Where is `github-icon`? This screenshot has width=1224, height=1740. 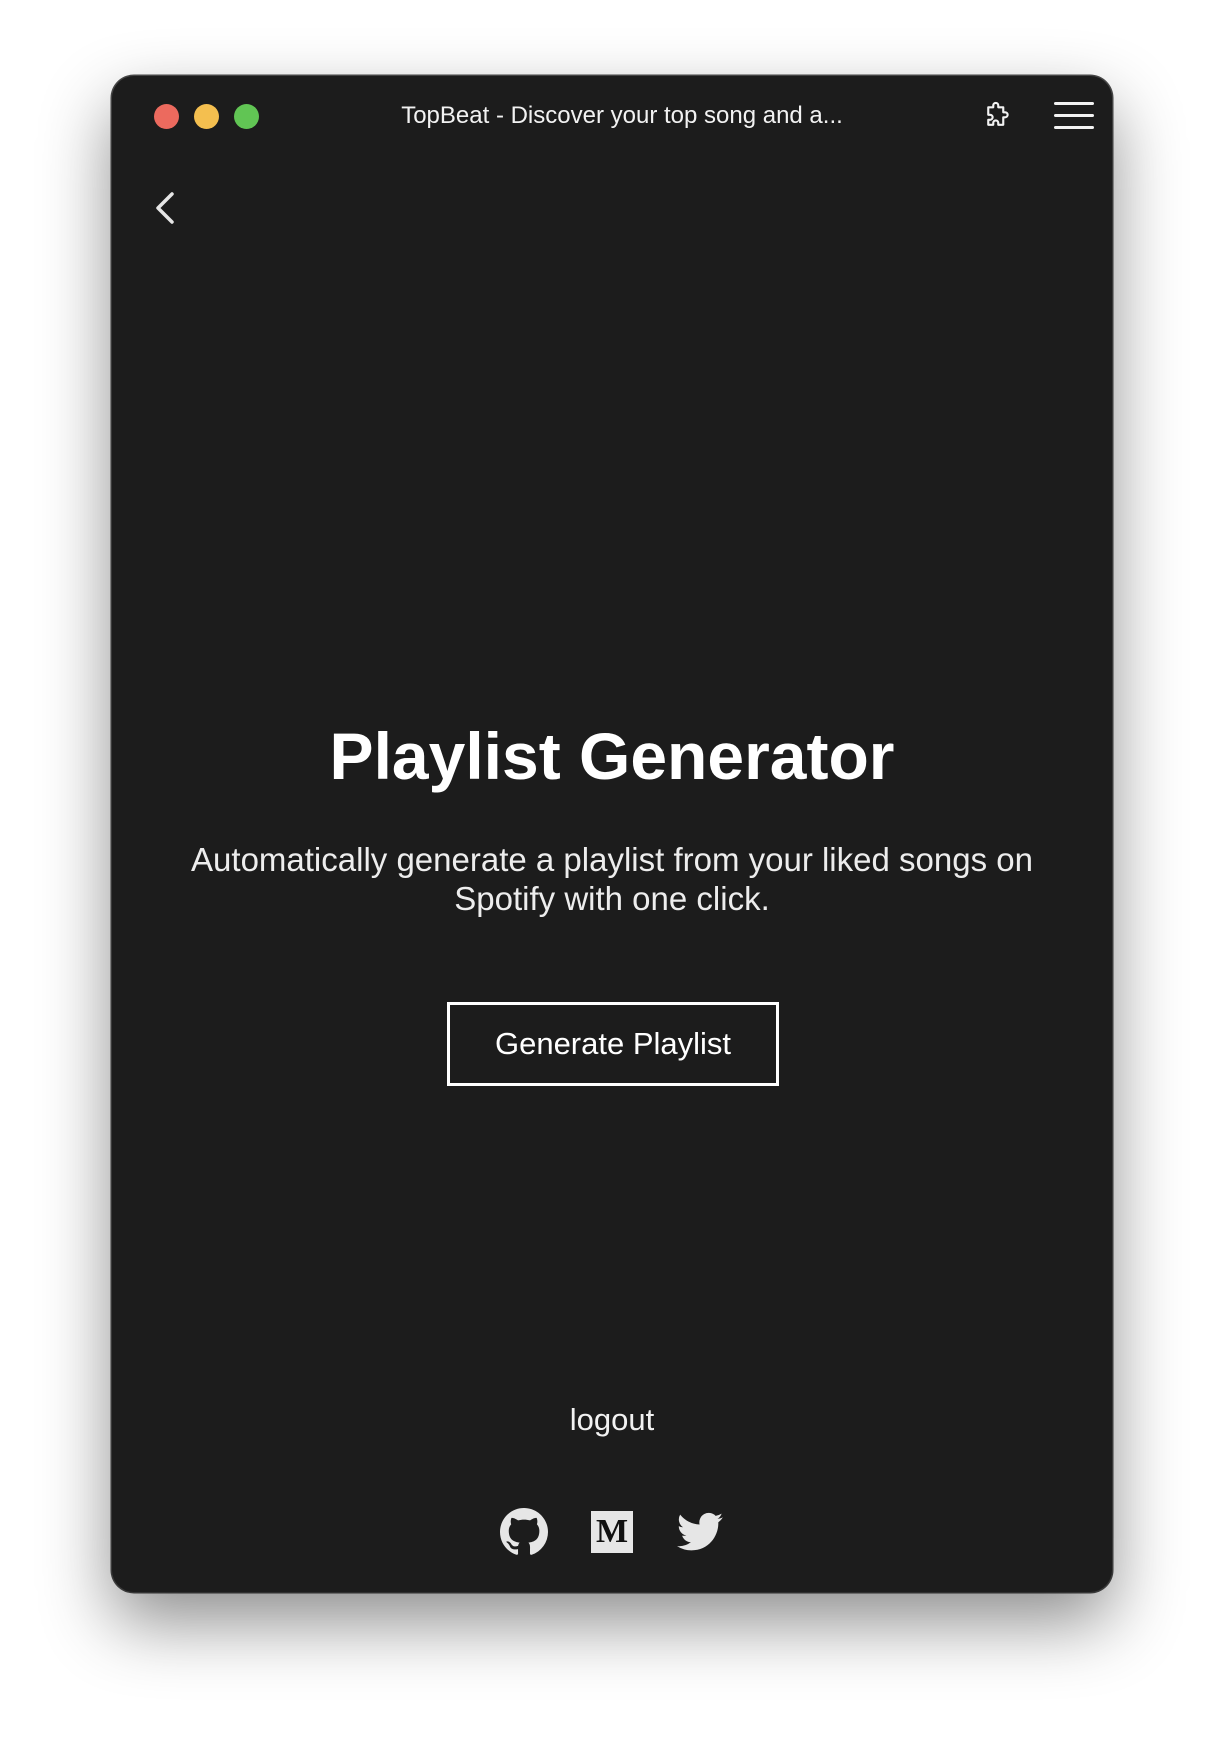 github-icon is located at coordinates (524, 1531).